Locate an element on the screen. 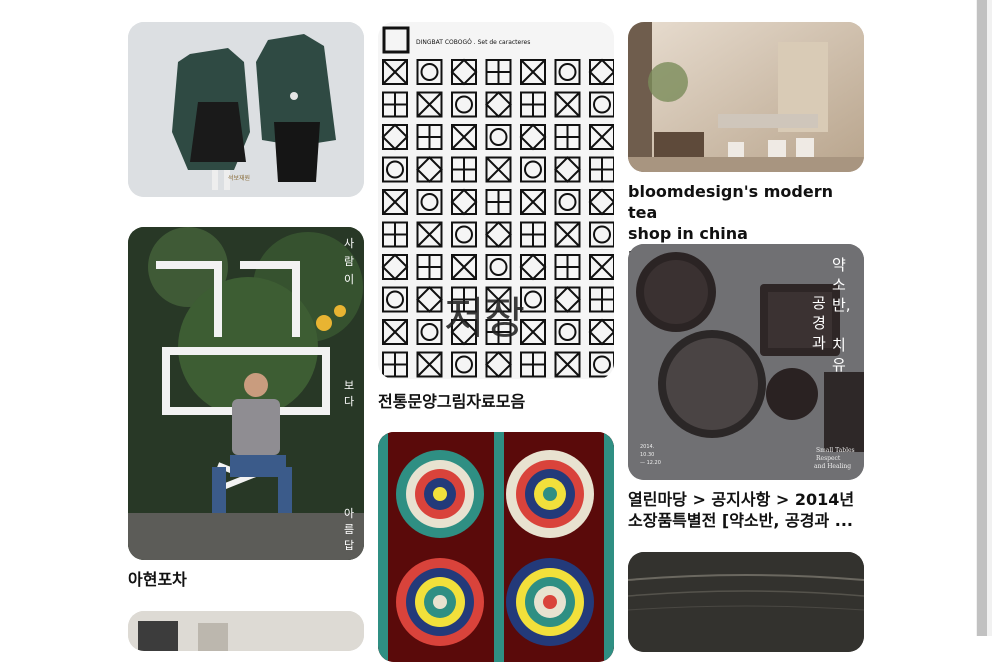 This screenshot has width=992, height=662. pin-dark-partial is located at coordinates (746, 602).